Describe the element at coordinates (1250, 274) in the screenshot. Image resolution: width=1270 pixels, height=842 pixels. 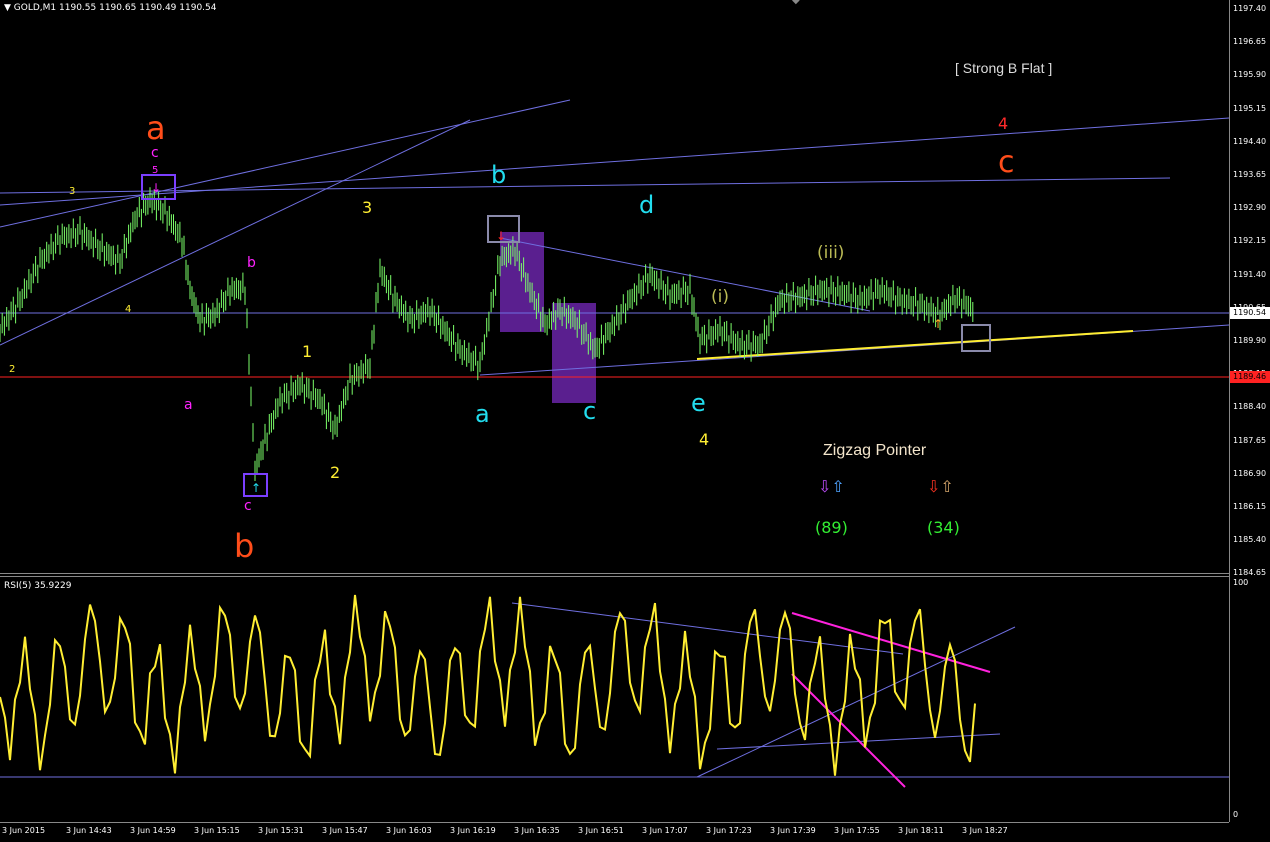
I see `price-tick: 1191.40` at that location.